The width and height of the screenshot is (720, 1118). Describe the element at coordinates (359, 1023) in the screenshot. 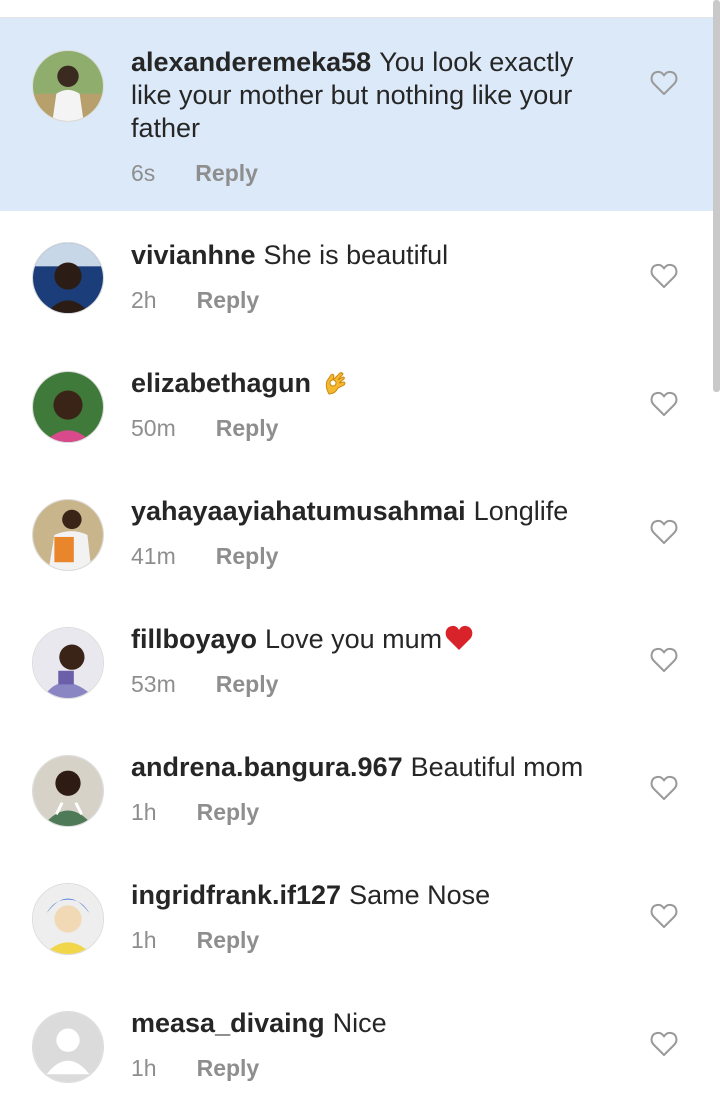

I see `comment-body: Nice` at that location.